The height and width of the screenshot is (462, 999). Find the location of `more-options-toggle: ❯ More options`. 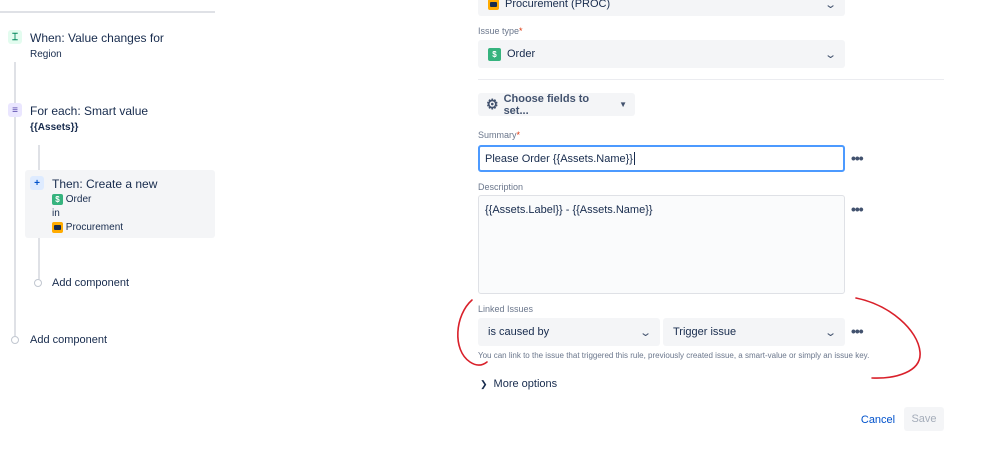

more-options-toggle: ❯ More options is located at coordinates (518, 384).